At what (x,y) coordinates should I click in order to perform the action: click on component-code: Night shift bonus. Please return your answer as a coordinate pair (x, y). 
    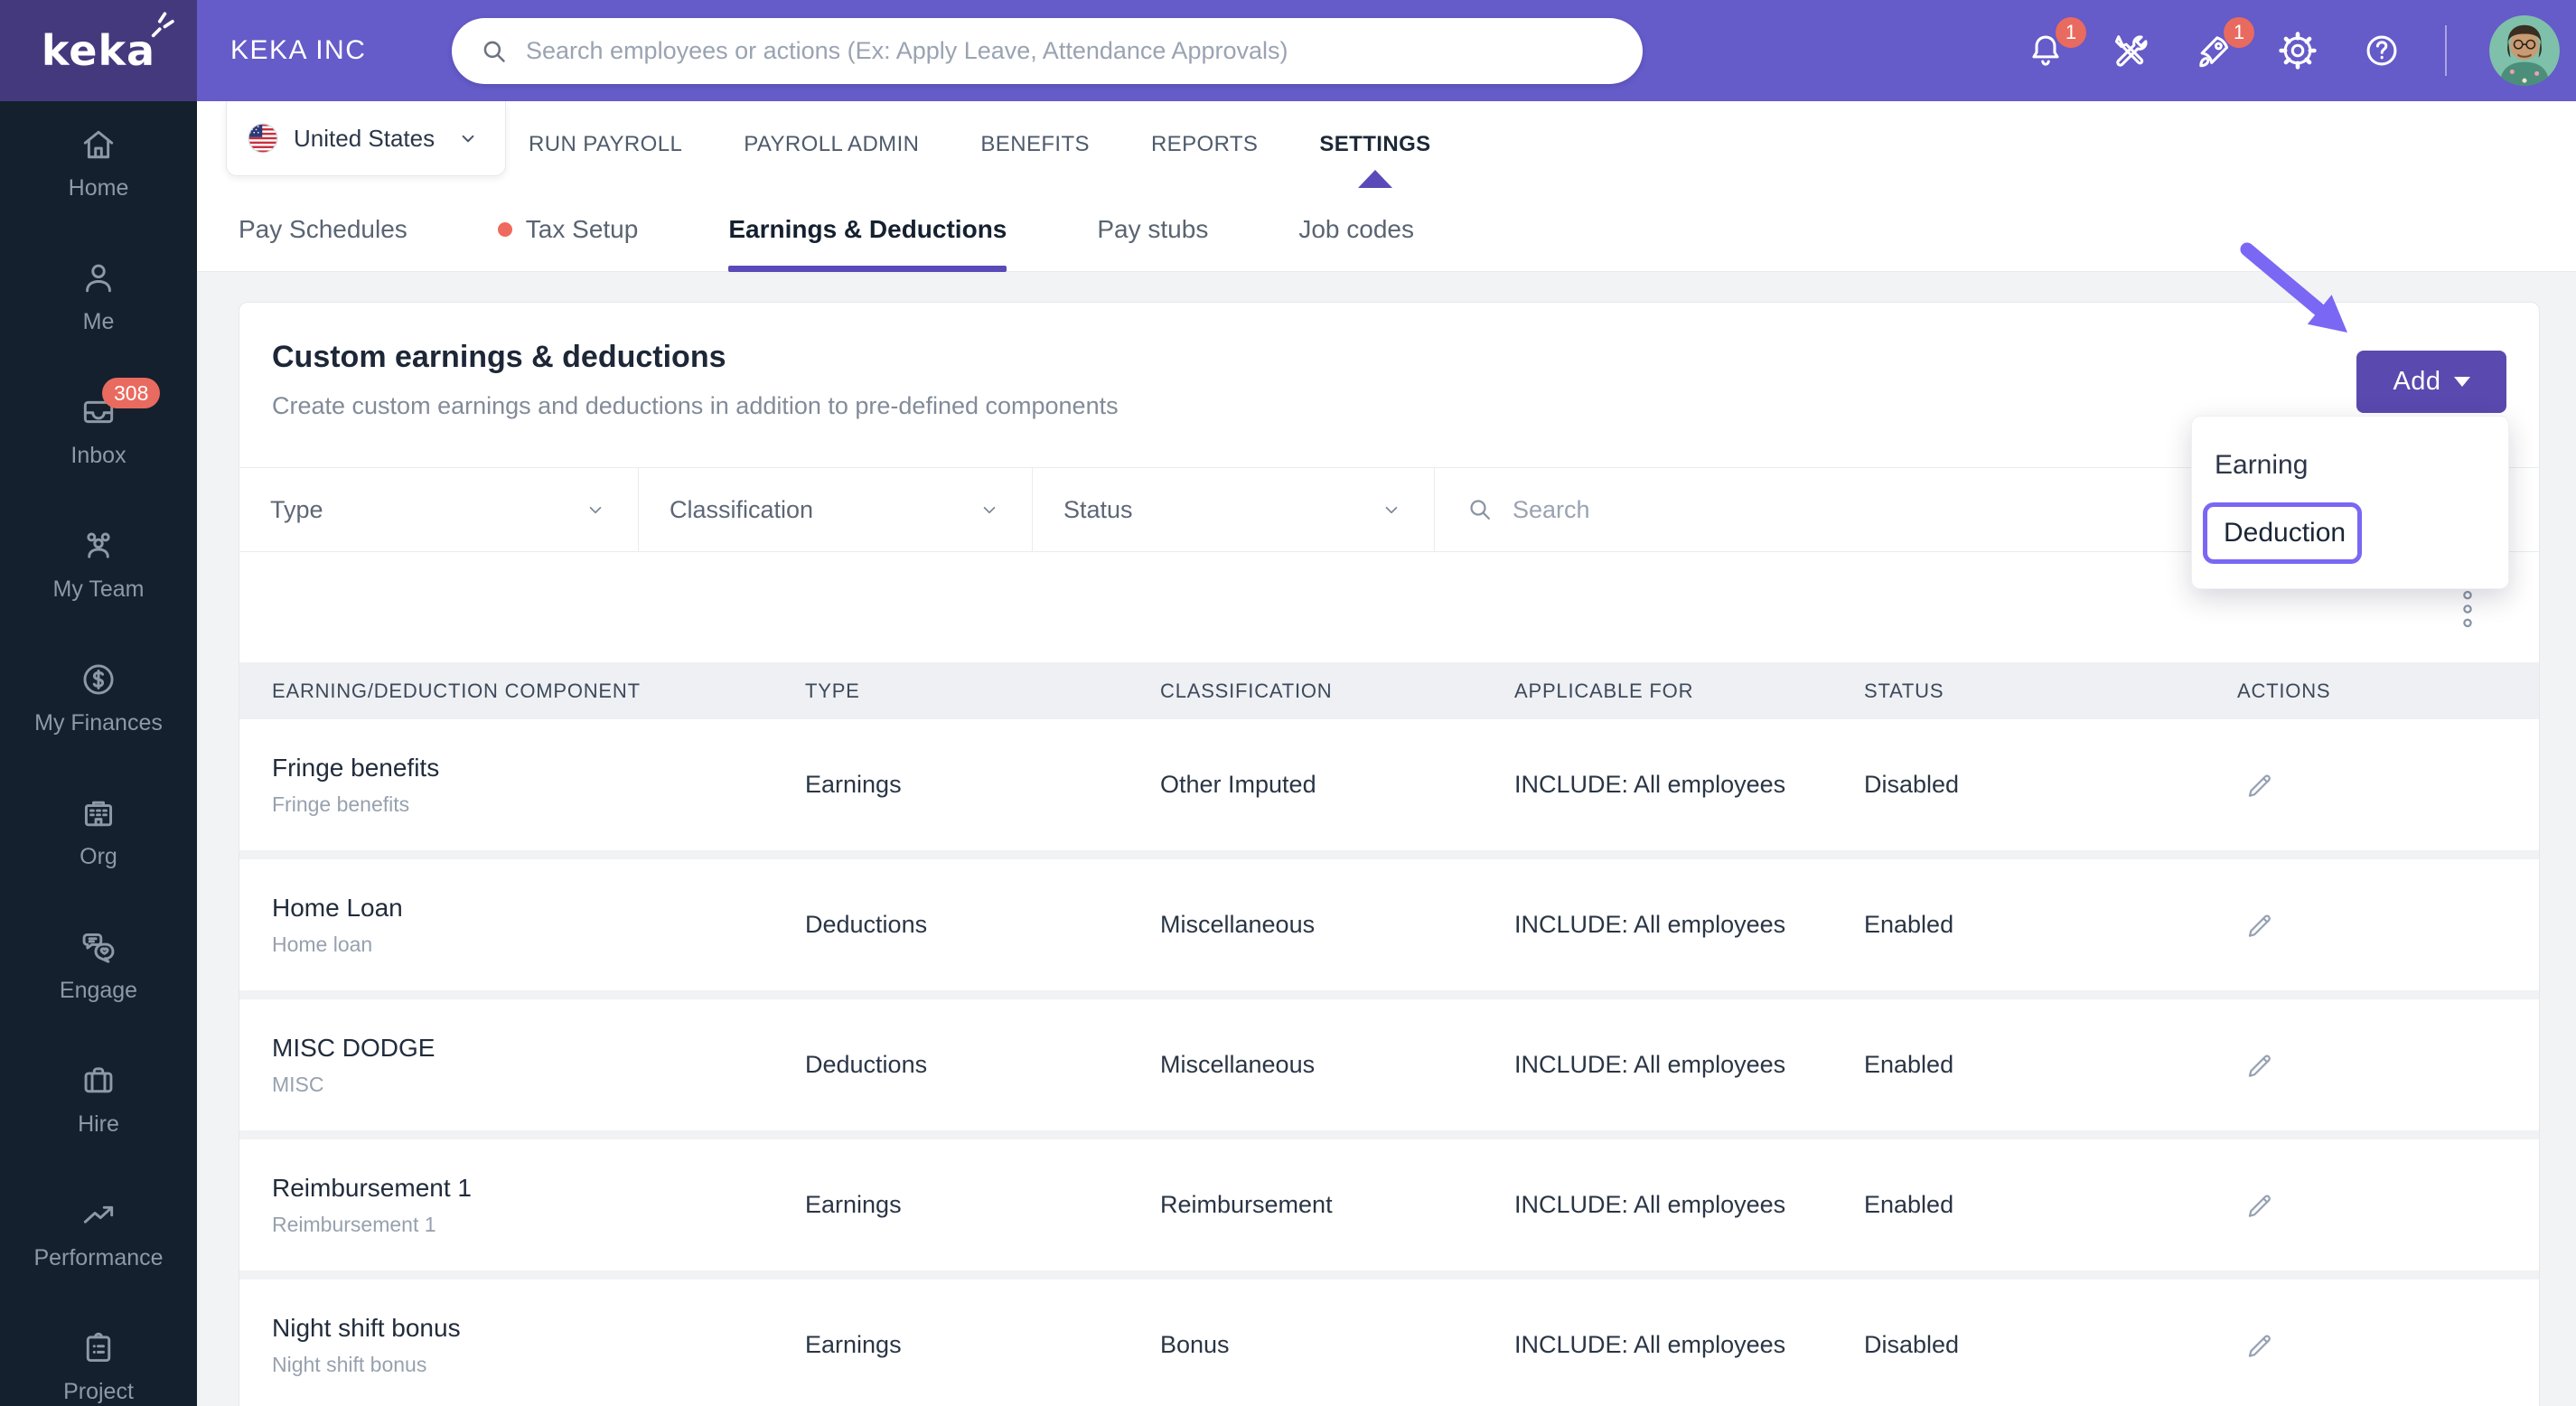
    Looking at the image, I should click on (349, 1364).